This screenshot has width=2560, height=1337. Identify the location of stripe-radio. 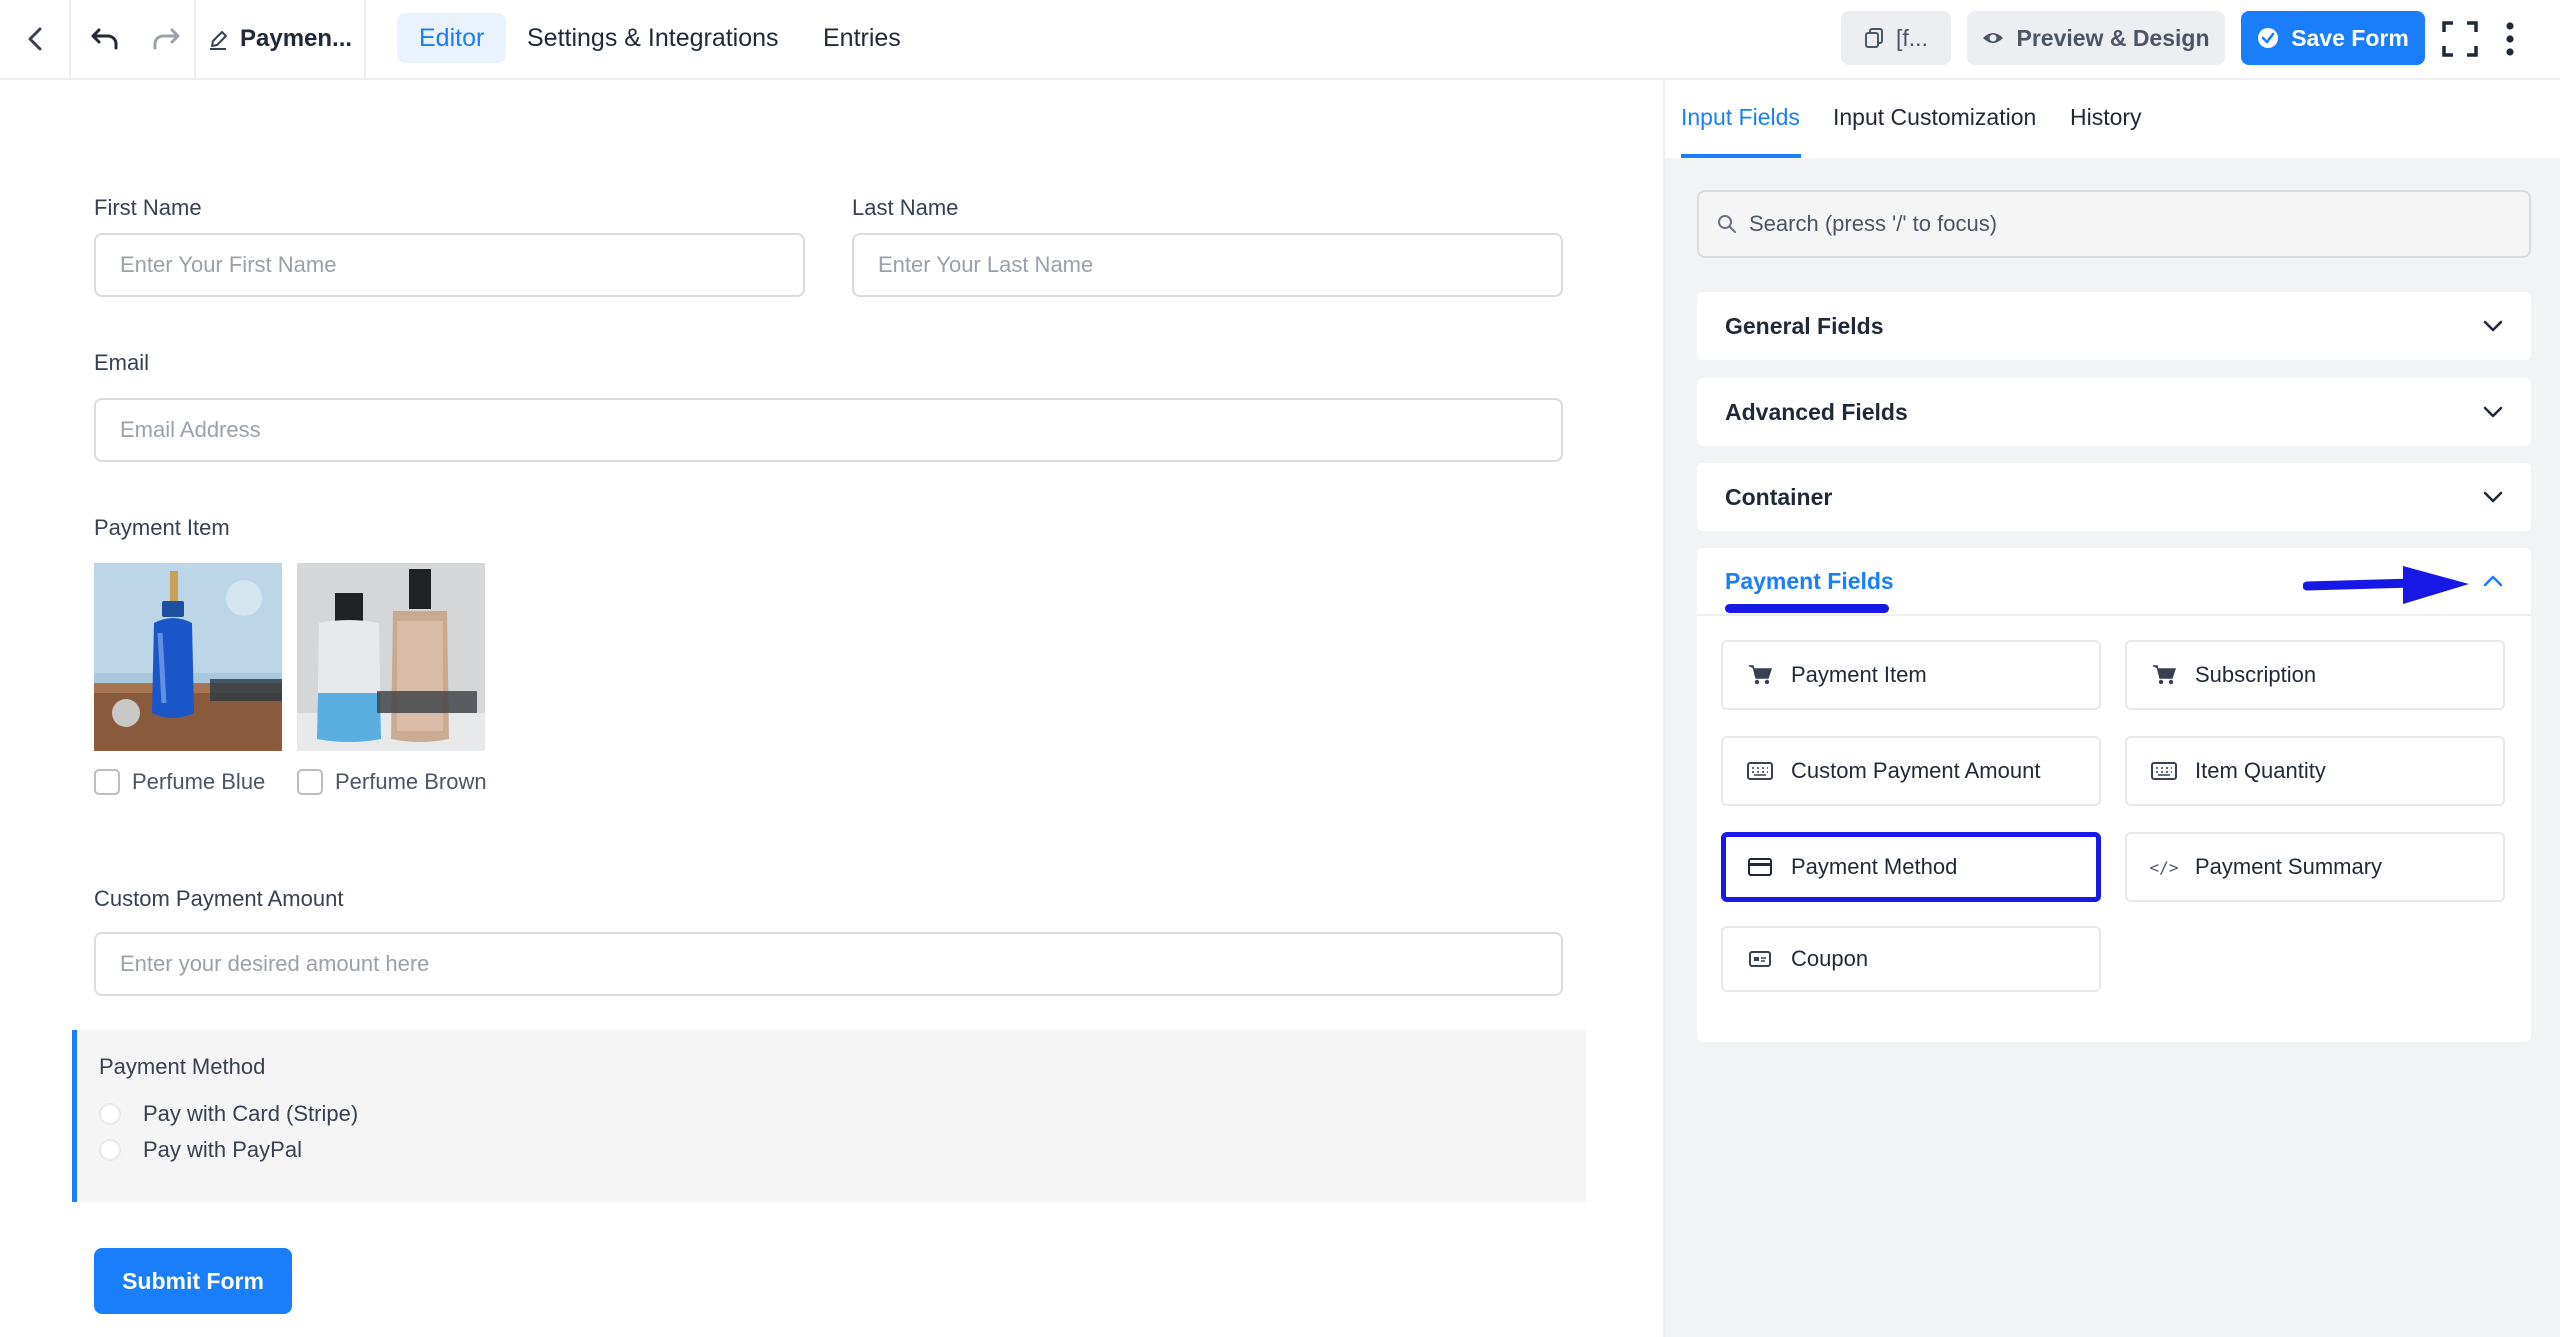
(110, 1114).